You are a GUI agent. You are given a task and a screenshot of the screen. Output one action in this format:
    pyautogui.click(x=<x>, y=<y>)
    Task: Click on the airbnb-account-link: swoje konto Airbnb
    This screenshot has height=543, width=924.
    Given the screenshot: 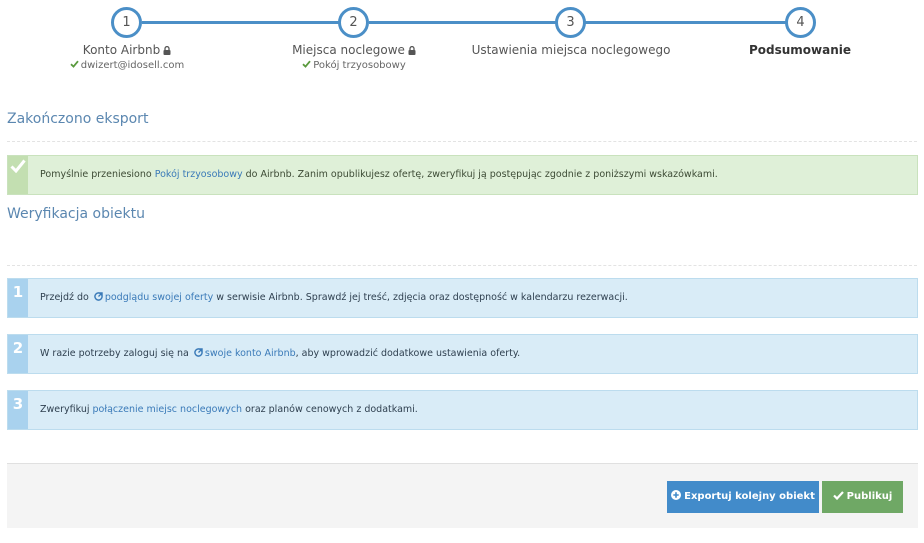 What is the action you would take?
    pyautogui.click(x=250, y=353)
    